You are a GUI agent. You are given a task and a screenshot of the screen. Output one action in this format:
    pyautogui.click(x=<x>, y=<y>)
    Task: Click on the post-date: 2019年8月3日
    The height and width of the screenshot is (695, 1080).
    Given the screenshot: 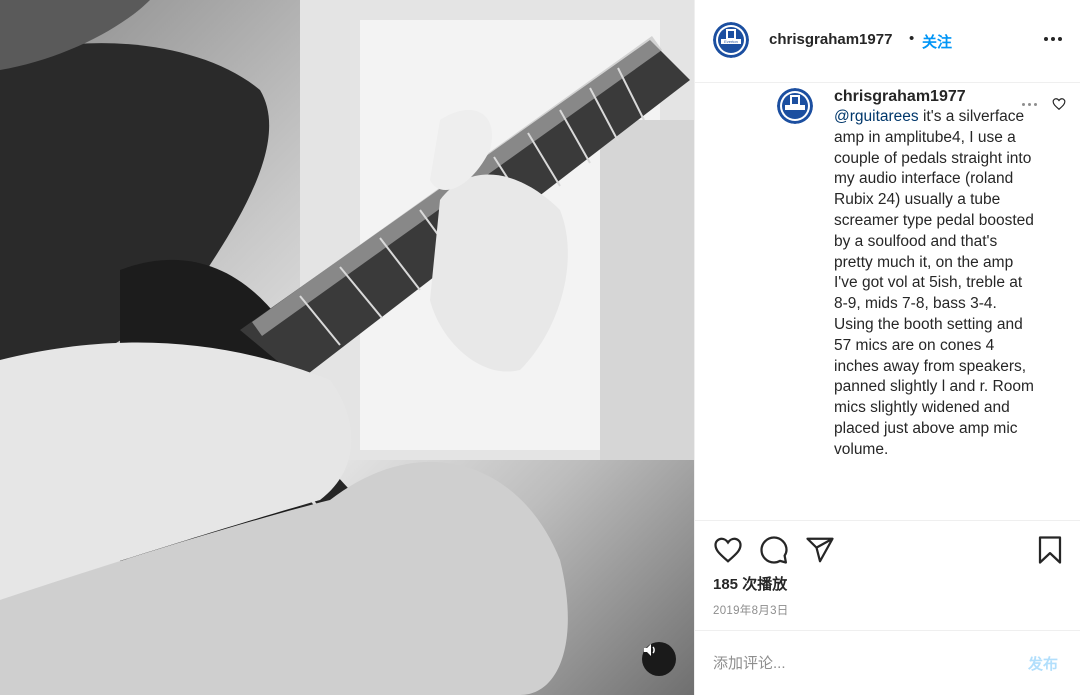 What is the action you would take?
    pyautogui.click(x=751, y=611)
    